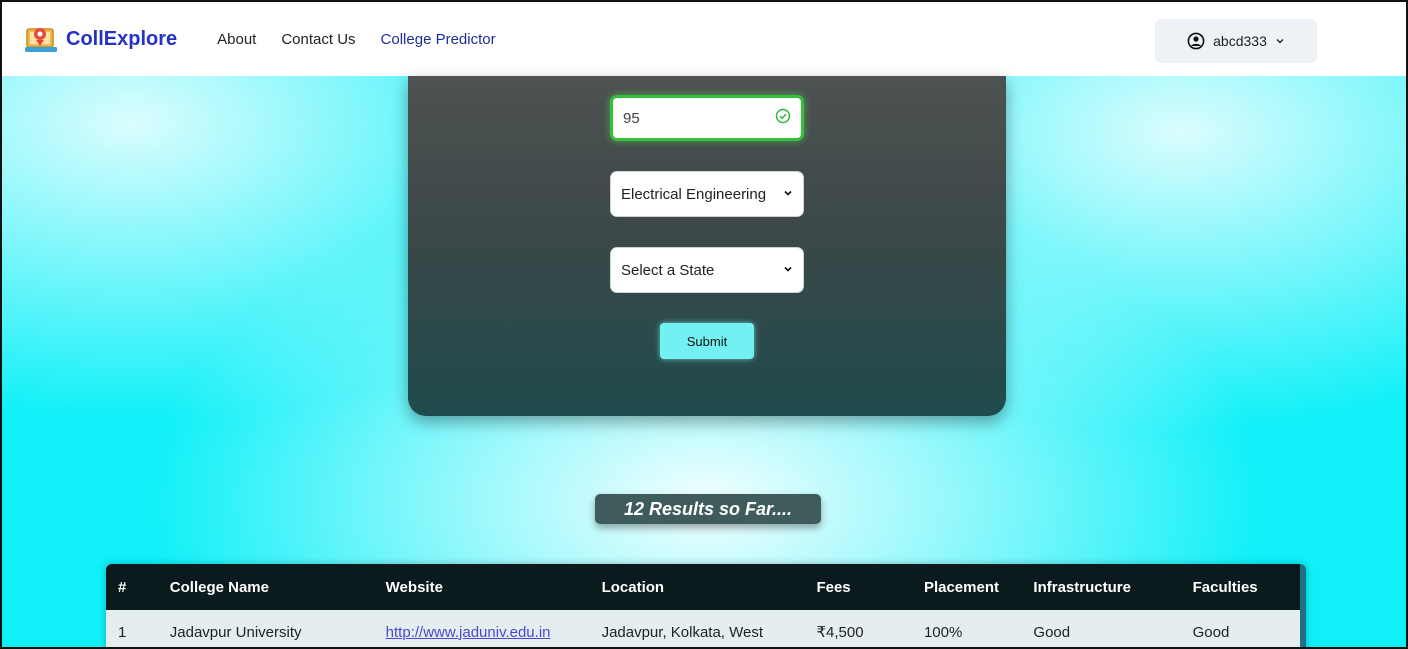 This screenshot has height=649, width=1408. I want to click on branch-select: Electrical Engineering, so click(707, 194).